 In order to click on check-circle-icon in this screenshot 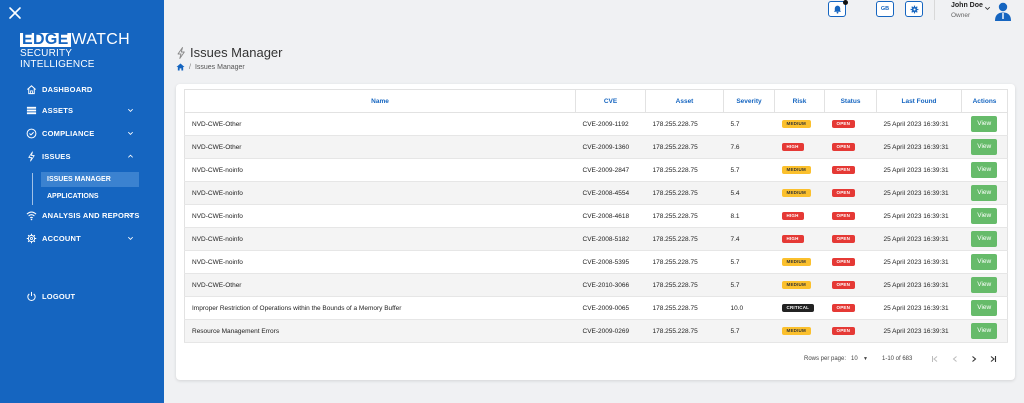, I will do `click(31, 133)`.